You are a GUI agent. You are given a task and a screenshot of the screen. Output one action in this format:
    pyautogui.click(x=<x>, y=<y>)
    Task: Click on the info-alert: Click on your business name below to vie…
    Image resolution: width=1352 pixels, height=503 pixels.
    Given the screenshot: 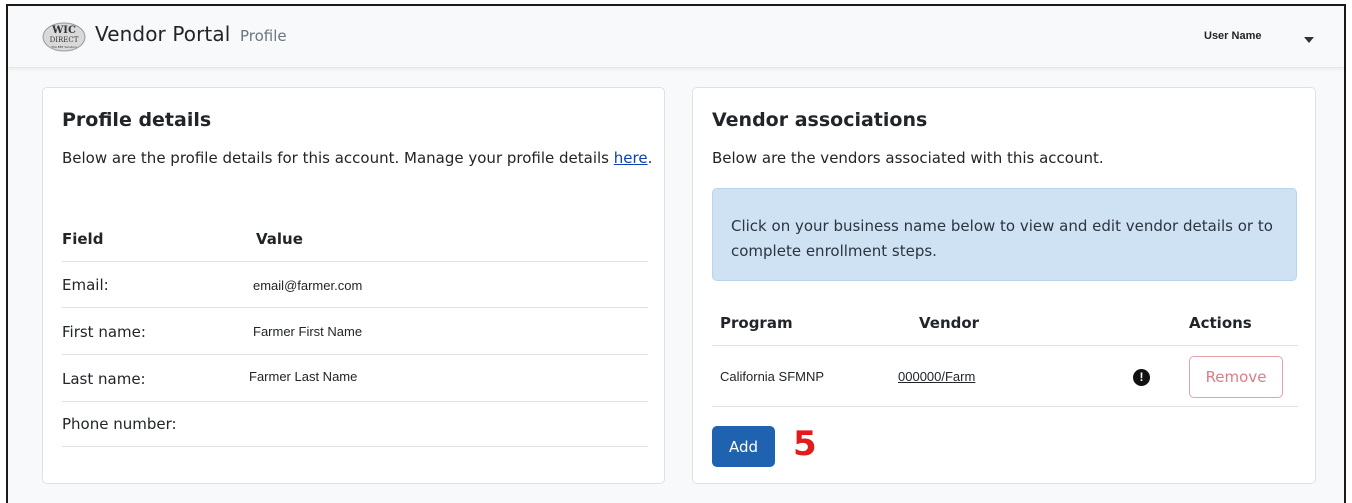 What is the action you would take?
    pyautogui.click(x=1004, y=234)
    